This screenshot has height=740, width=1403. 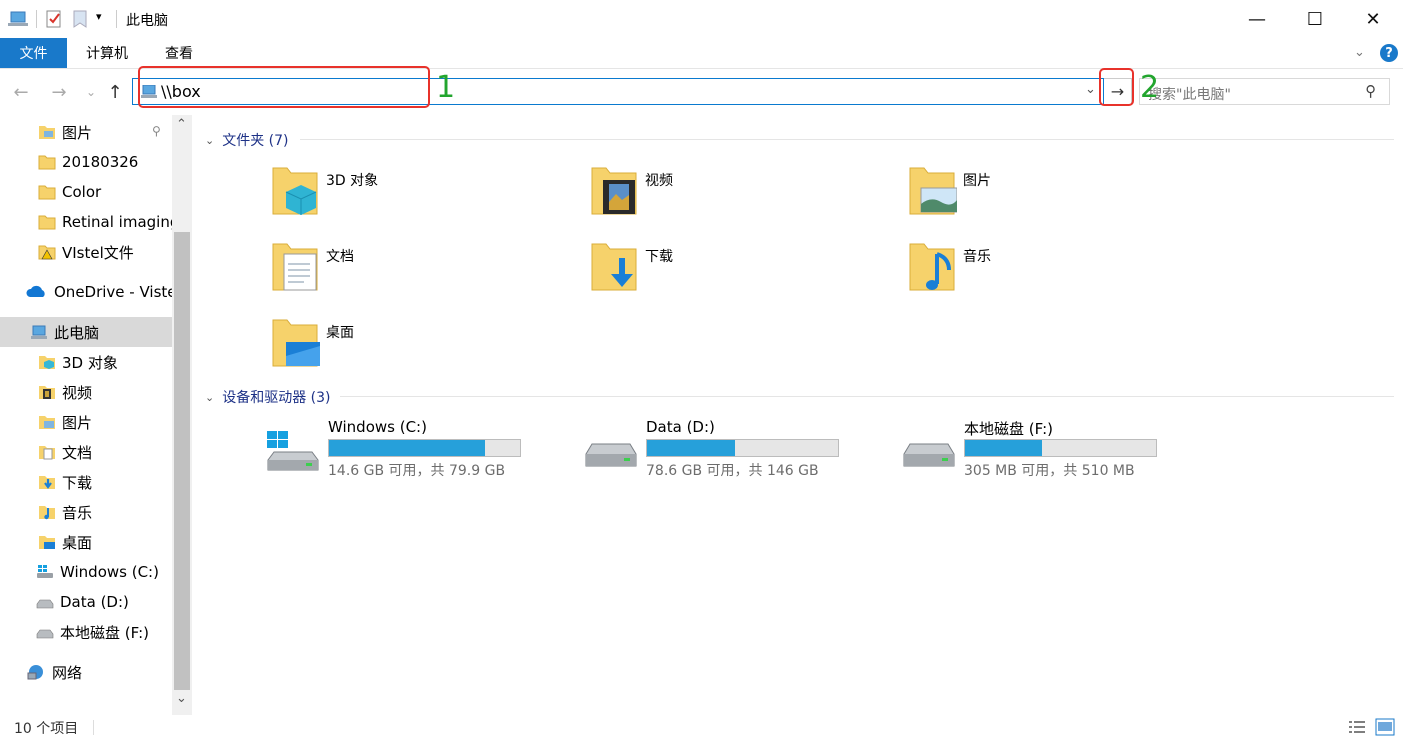 I want to click on desktop-folder-icon, so click(x=296, y=343).